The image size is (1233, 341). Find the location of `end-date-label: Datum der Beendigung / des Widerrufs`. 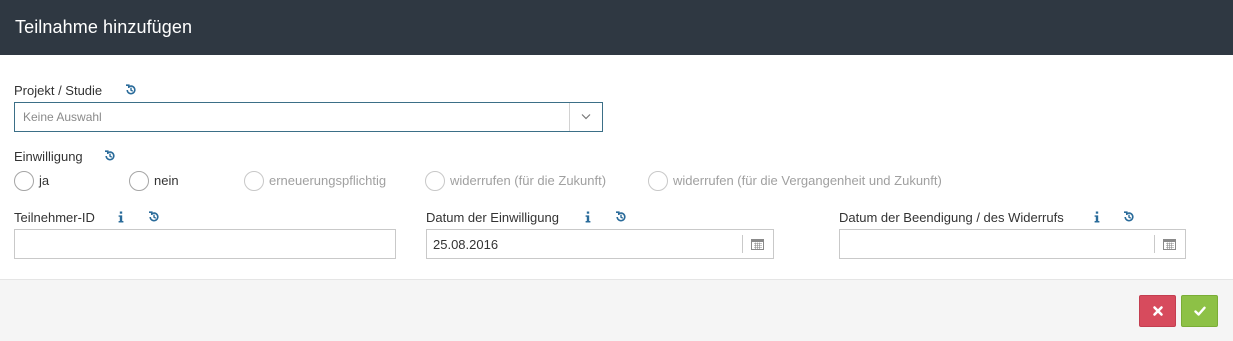

end-date-label: Datum der Beendigung / des Widerrufs is located at coordinates (951, 217).